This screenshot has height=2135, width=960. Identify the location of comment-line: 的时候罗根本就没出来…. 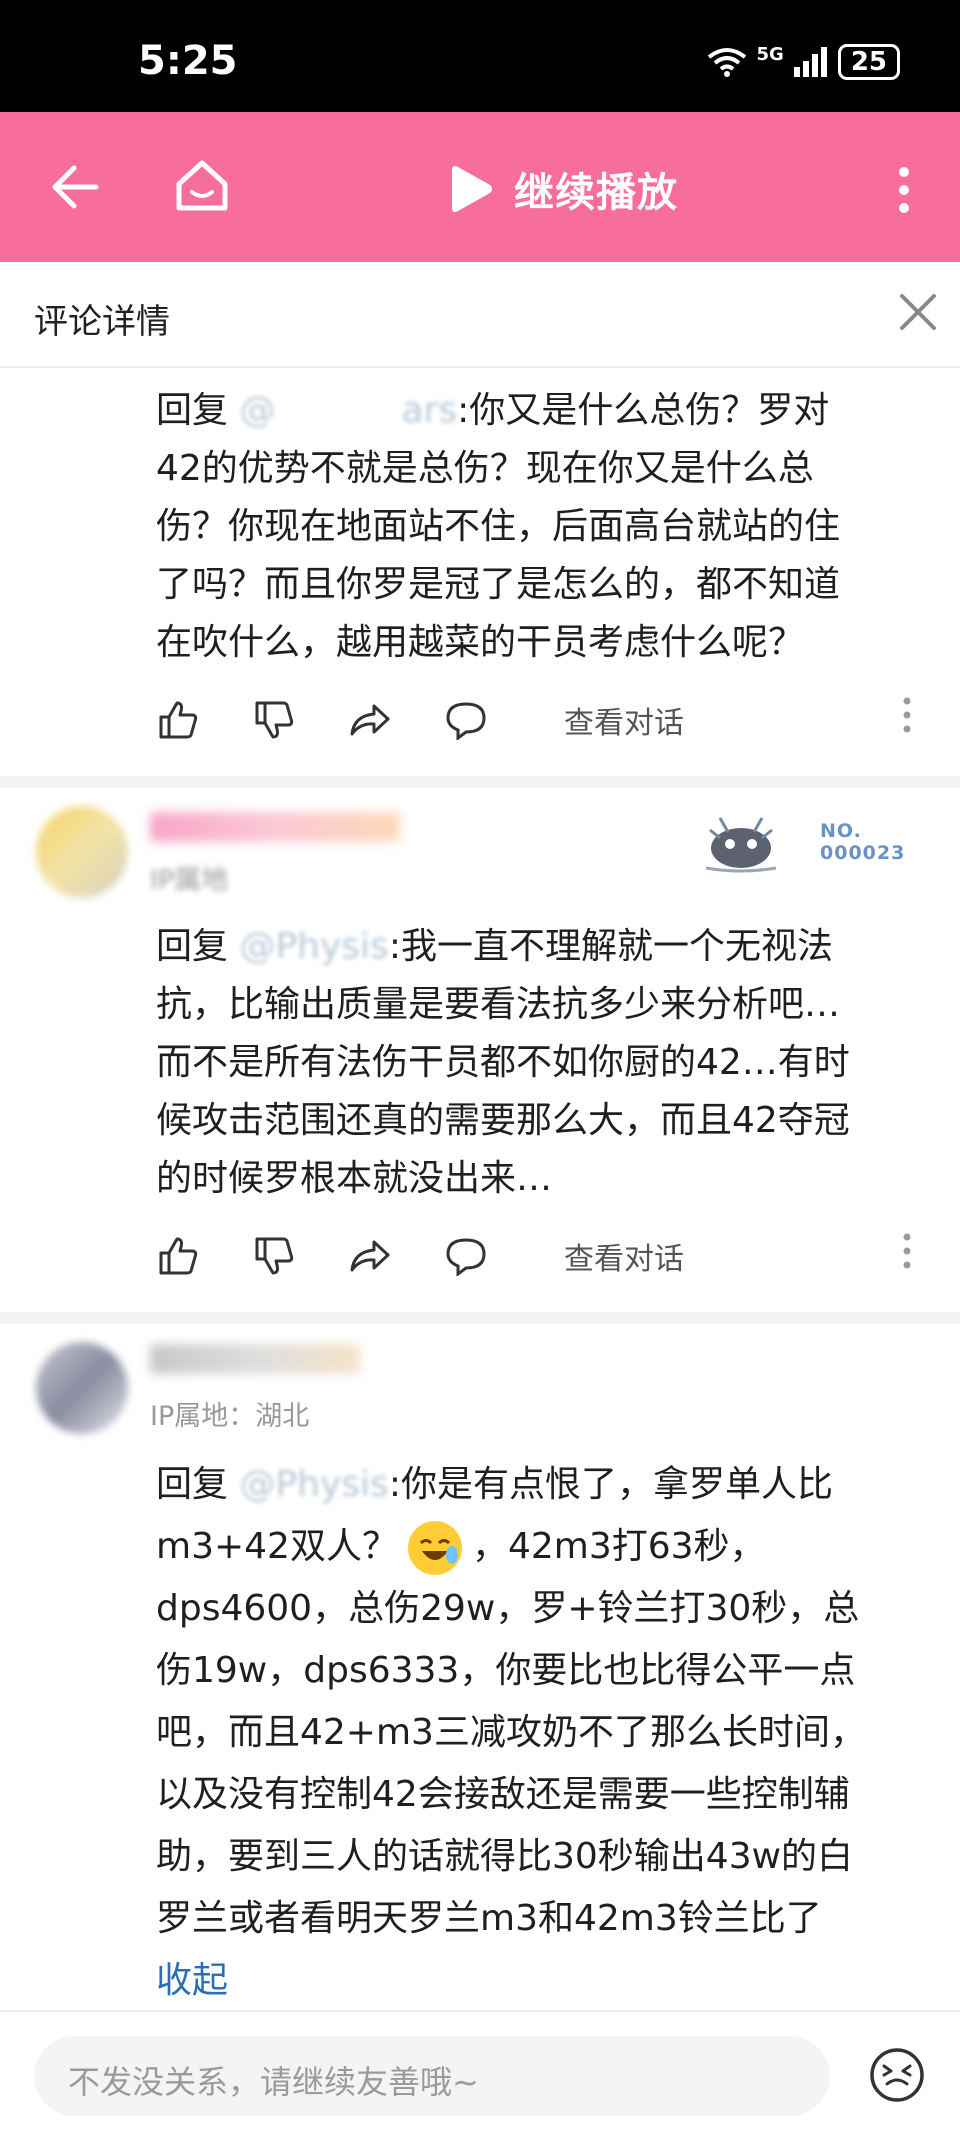
(354, 1178).